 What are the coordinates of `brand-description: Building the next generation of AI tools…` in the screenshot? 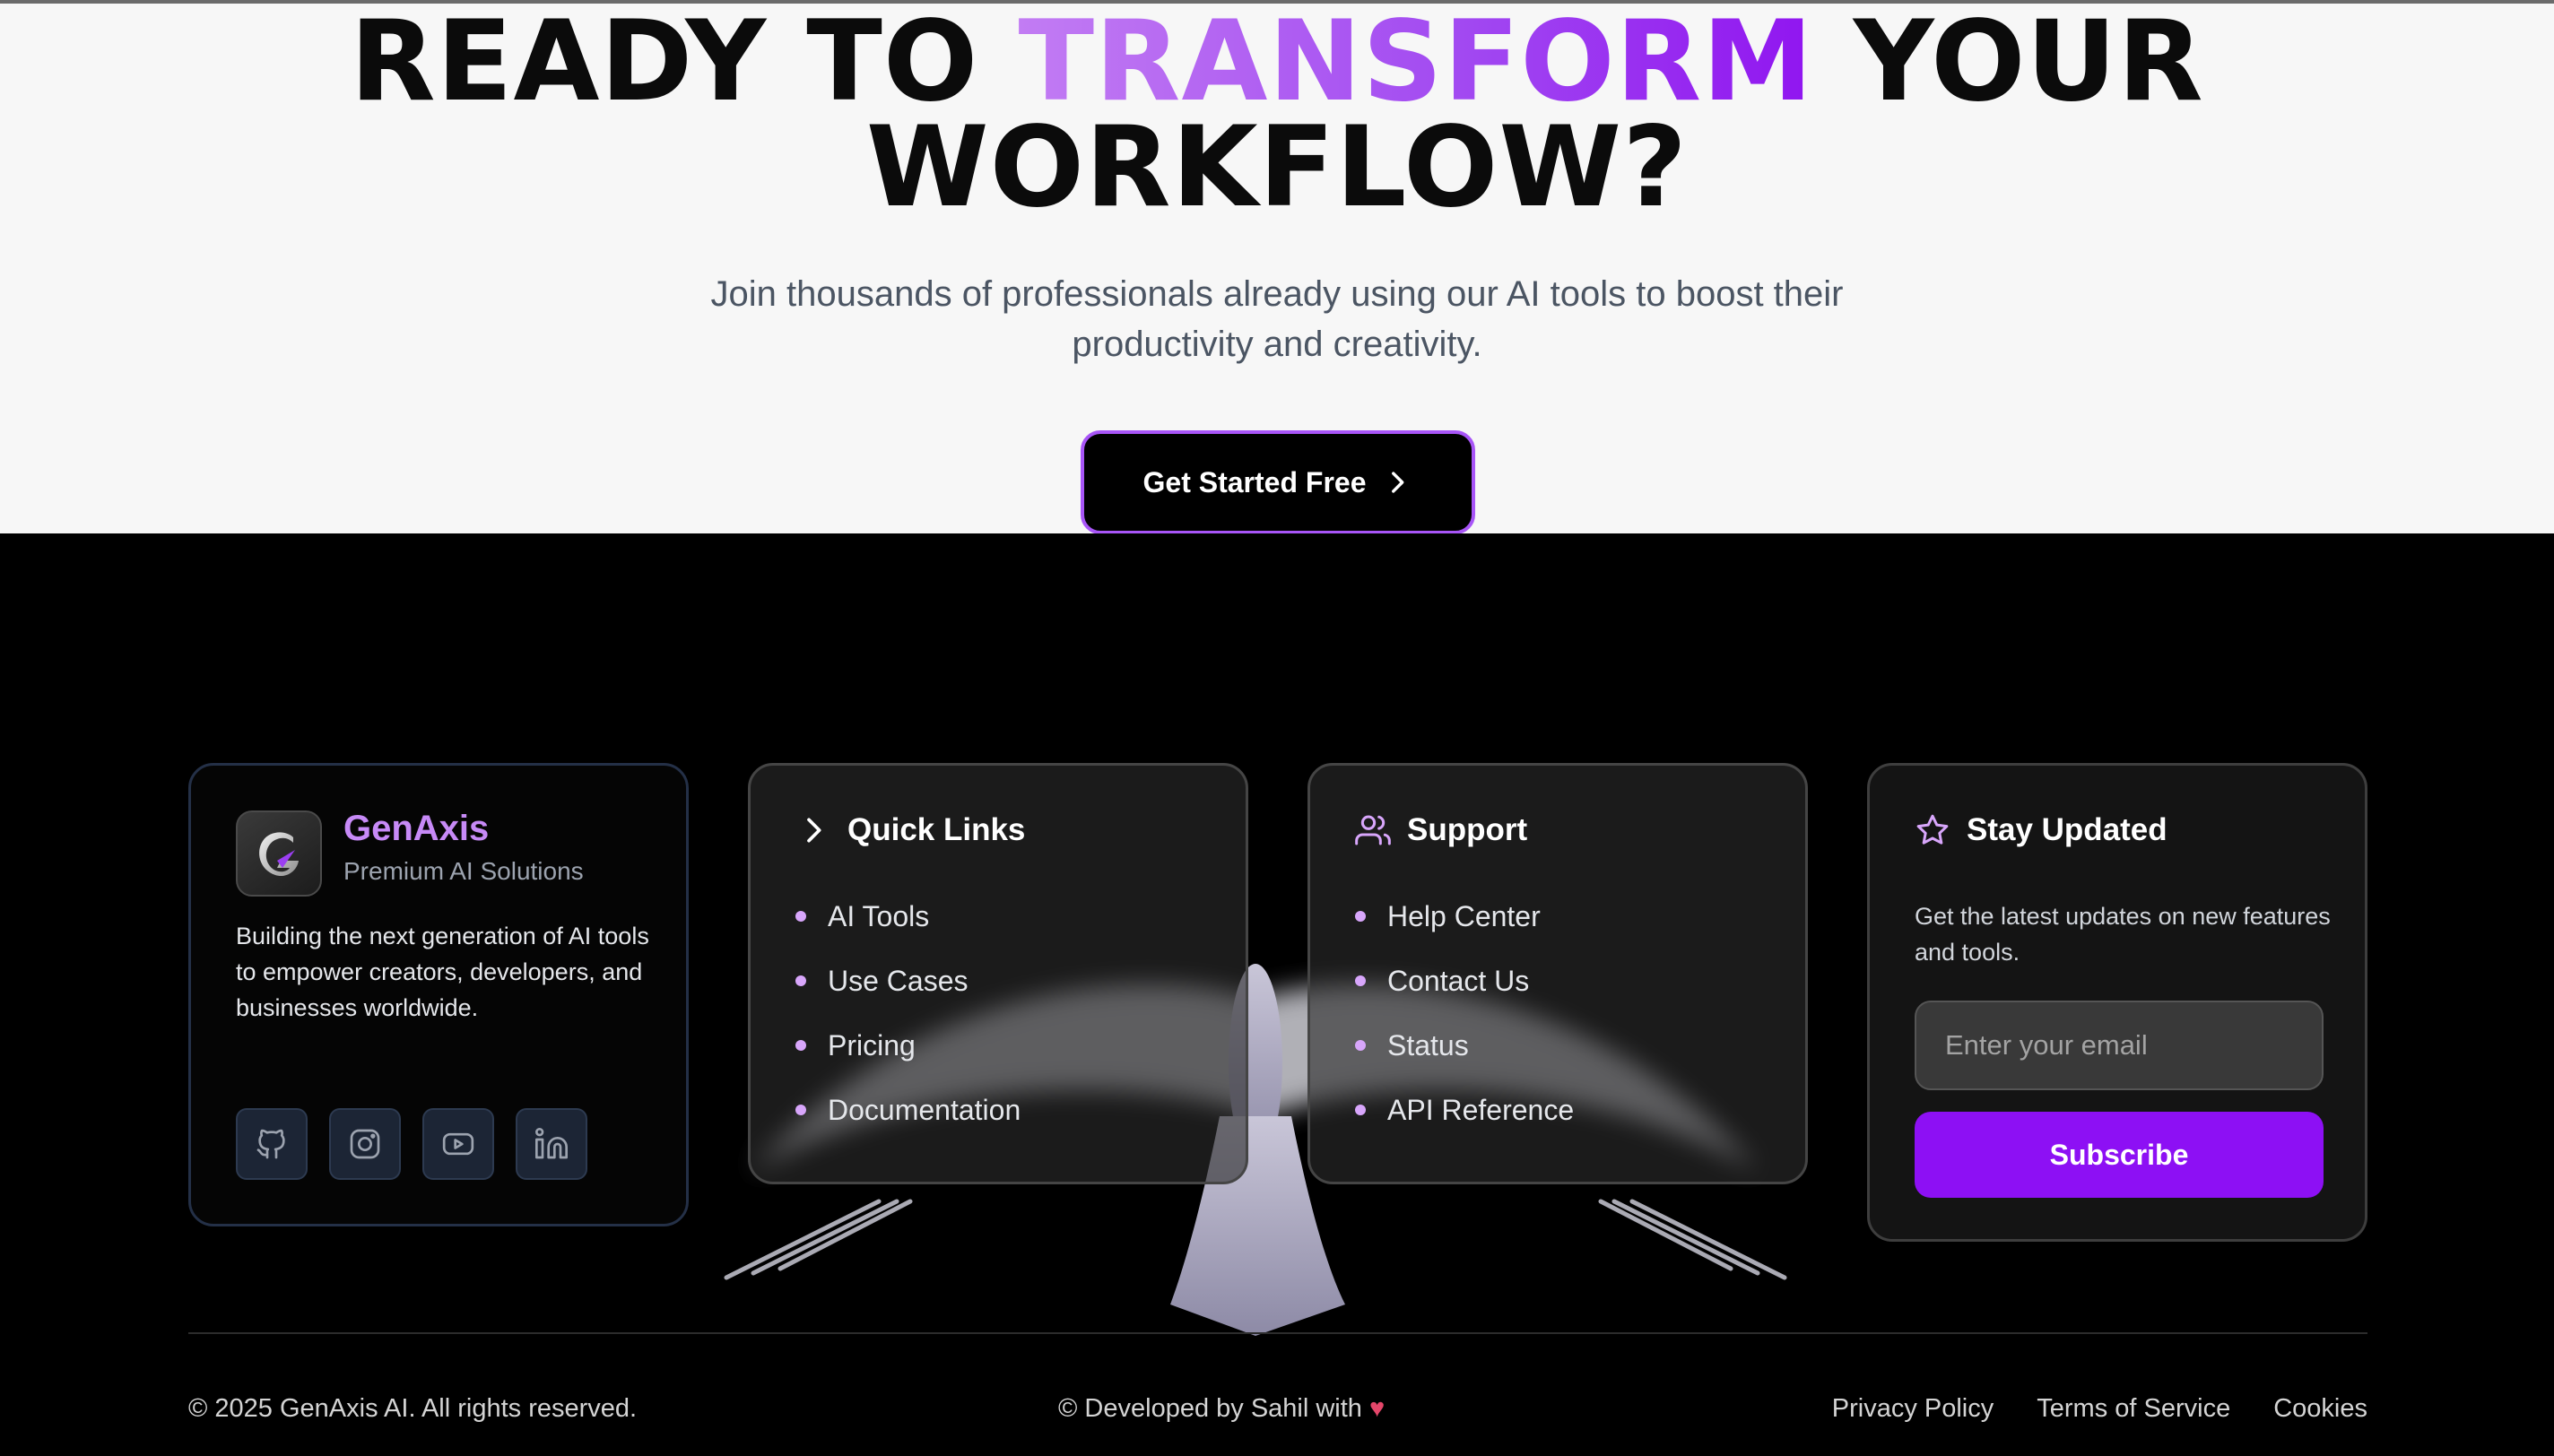 It's located at (442, 972).